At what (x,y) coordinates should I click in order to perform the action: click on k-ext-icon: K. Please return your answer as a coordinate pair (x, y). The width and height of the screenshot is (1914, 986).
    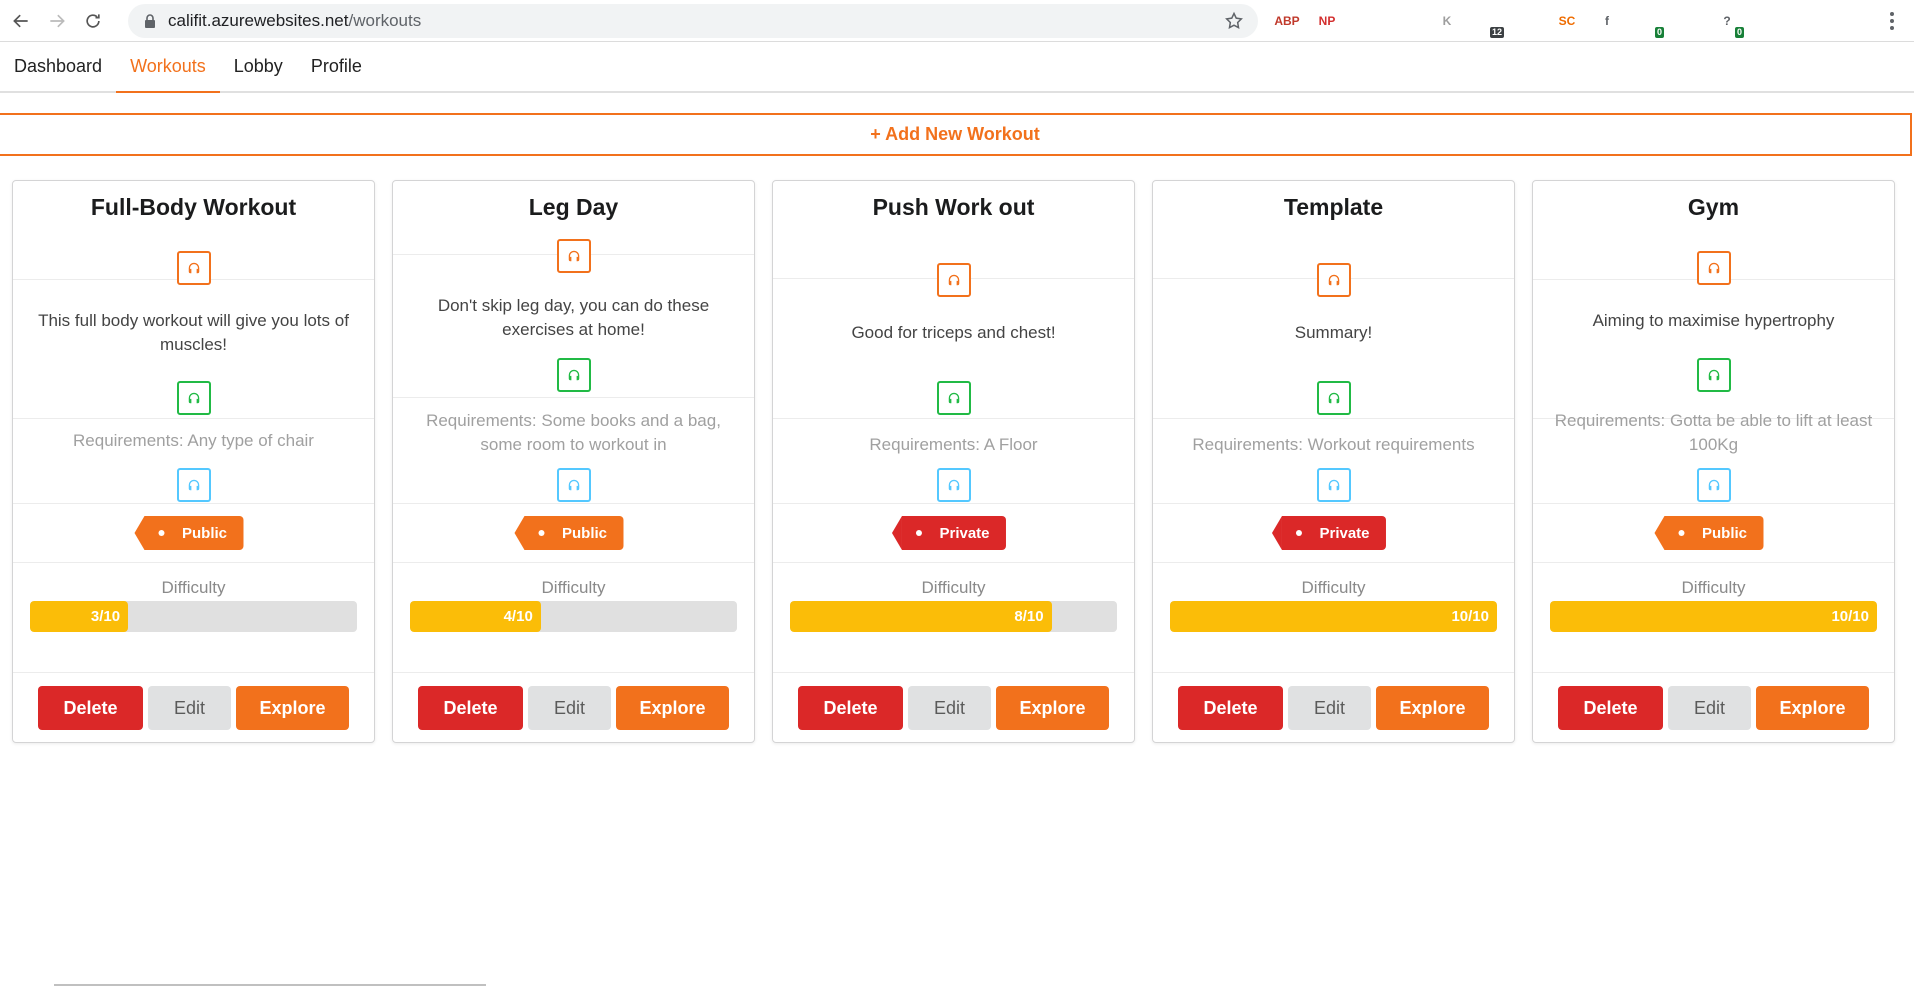
    Looking at the image, I should click on (1447, 21).